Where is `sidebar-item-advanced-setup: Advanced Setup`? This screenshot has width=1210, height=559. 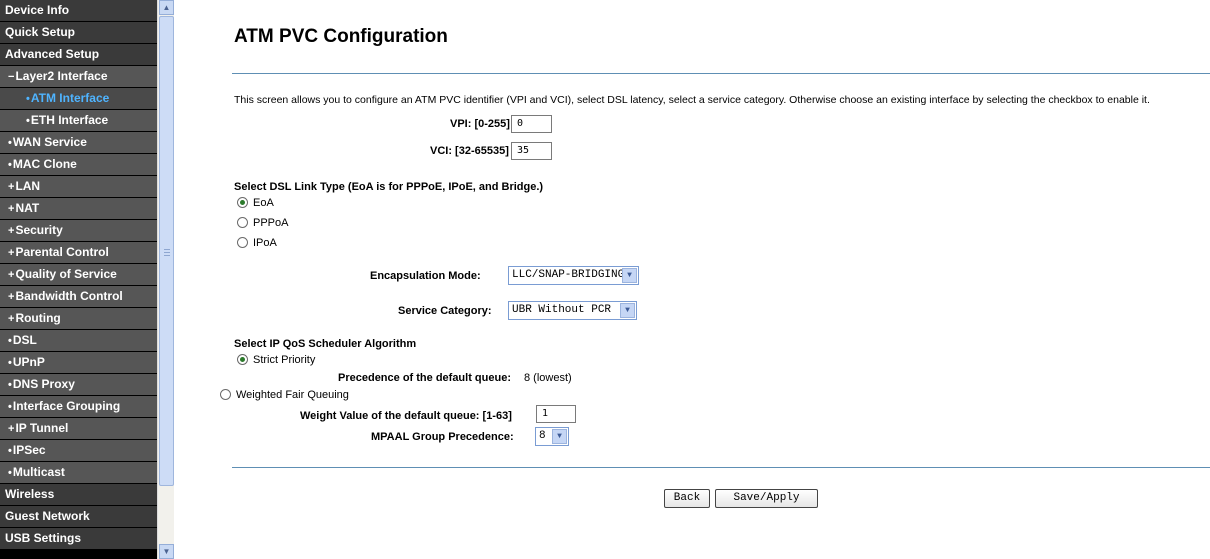
sidebar-item-advanced-setup: Advanced Setup is located at coordinates (78, 54).